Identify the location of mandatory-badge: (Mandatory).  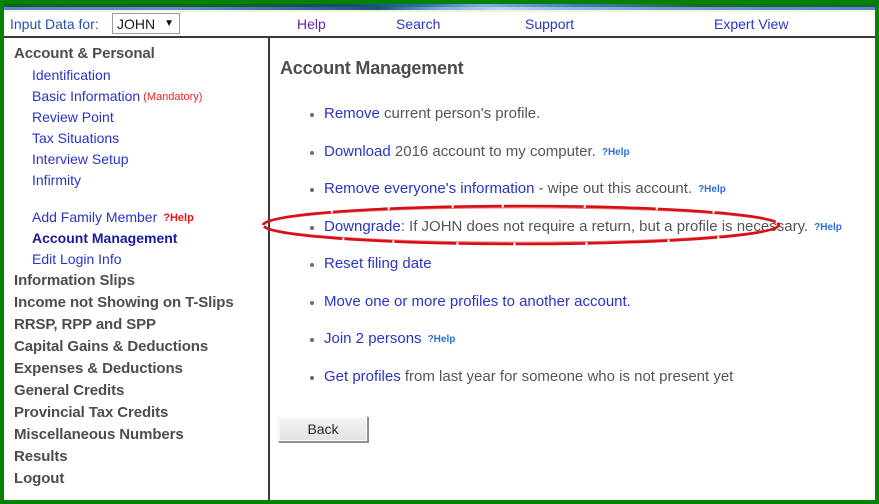
(173, 96).